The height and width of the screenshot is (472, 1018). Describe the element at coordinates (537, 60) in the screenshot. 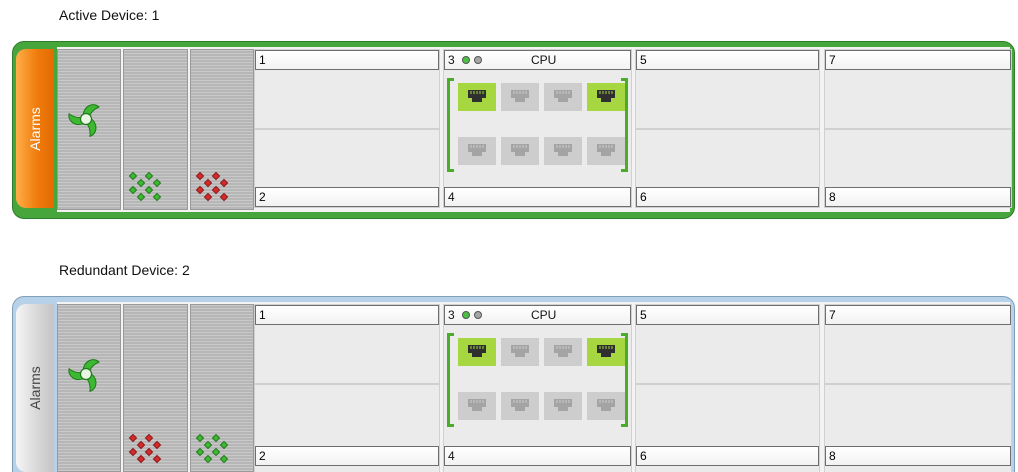

I see `cpu-header: 3 CPU` at that location.